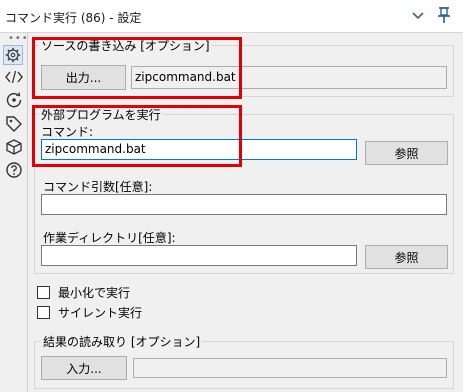  What do you see at coordinates (18, 38) in the screenshot?
I see `drag-handle-icon: •••` at bounding box center [18, 38].